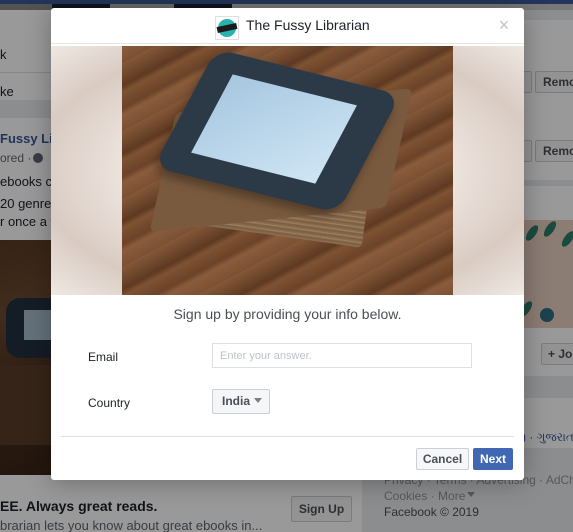 The width and height of the screenshot is (573, 532). What do you see at coordinates (227, 28) in the screenshot?
I see `fussy-librarian-logo-icon` at bounding box center [227, 28].